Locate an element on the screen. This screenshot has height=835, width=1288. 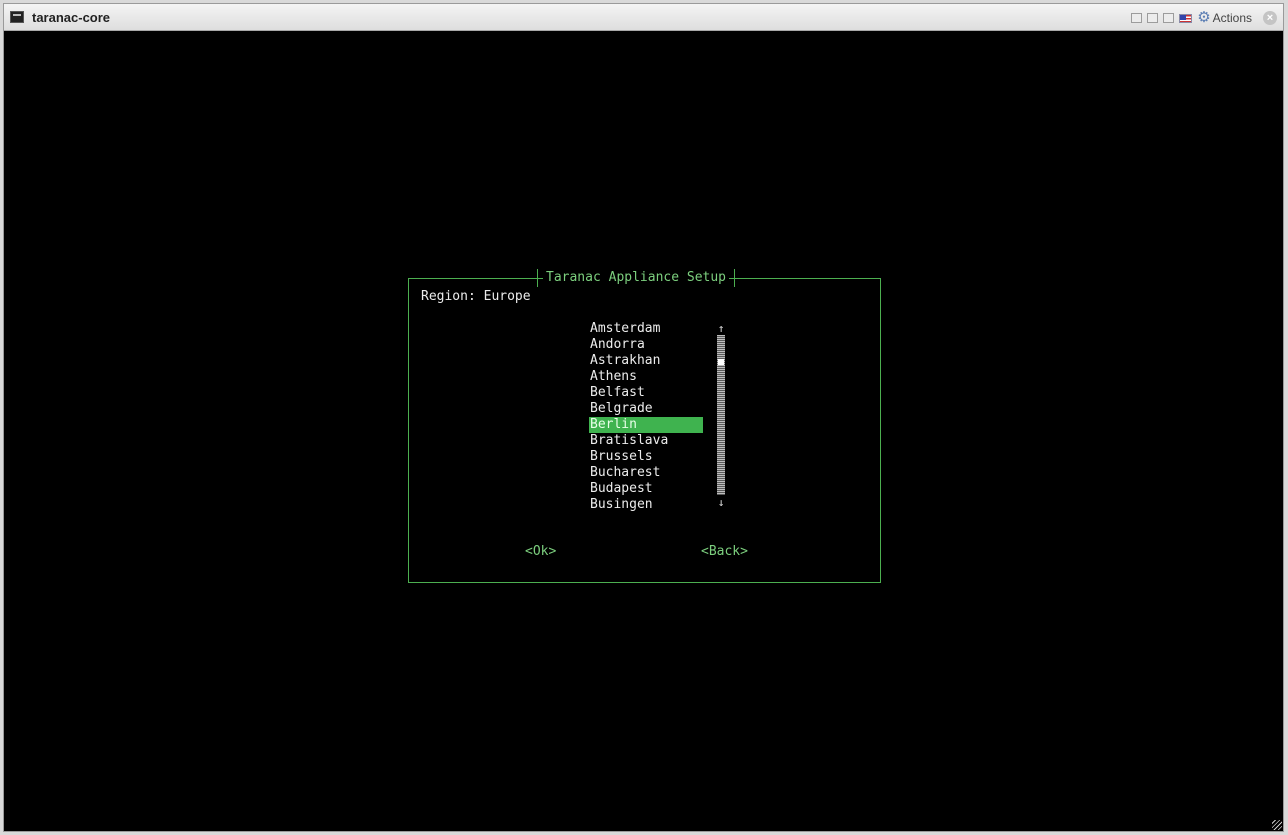
close-icon: × is located at coordinates (1270, 18).